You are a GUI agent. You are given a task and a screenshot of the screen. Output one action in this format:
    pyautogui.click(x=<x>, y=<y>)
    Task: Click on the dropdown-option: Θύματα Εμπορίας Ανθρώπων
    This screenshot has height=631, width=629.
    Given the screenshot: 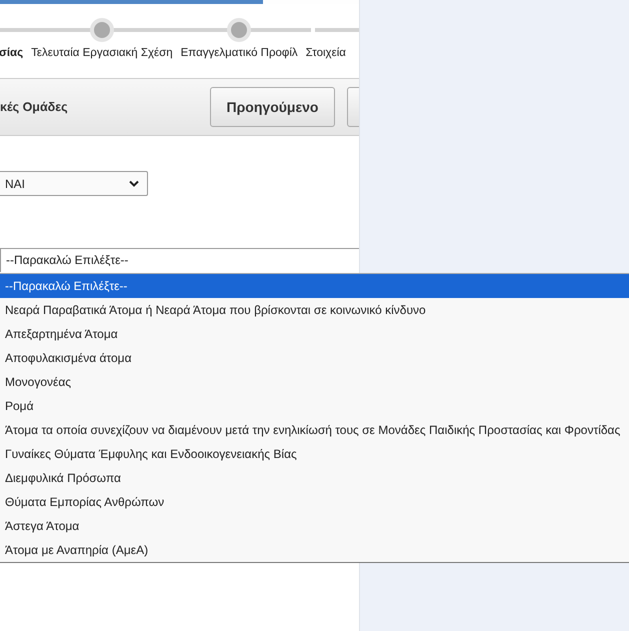 What is the action you would take?
    pyautogui.click(x=314, y=502)
    